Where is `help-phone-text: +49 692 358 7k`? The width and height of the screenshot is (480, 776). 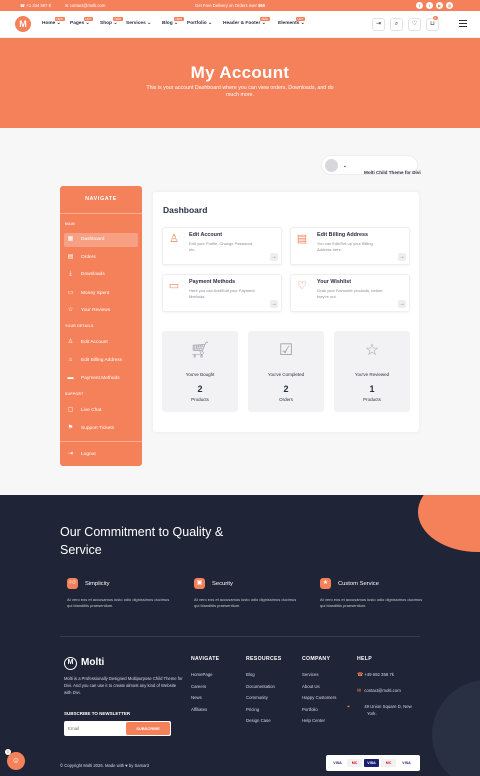
help-phone-text: +49 692 358 7k is located at coordinates (379, 674).